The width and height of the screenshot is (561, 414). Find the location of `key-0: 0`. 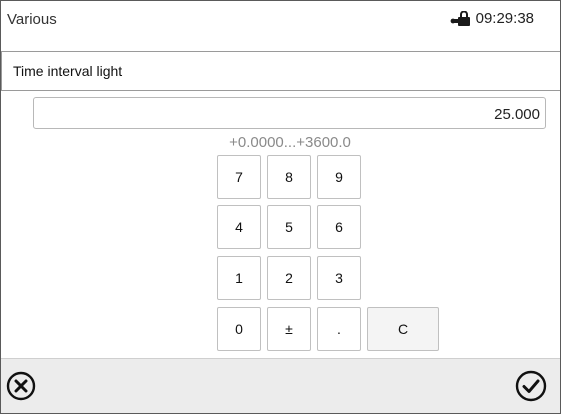

key-0: 0 is located at coordinates (239, 329).